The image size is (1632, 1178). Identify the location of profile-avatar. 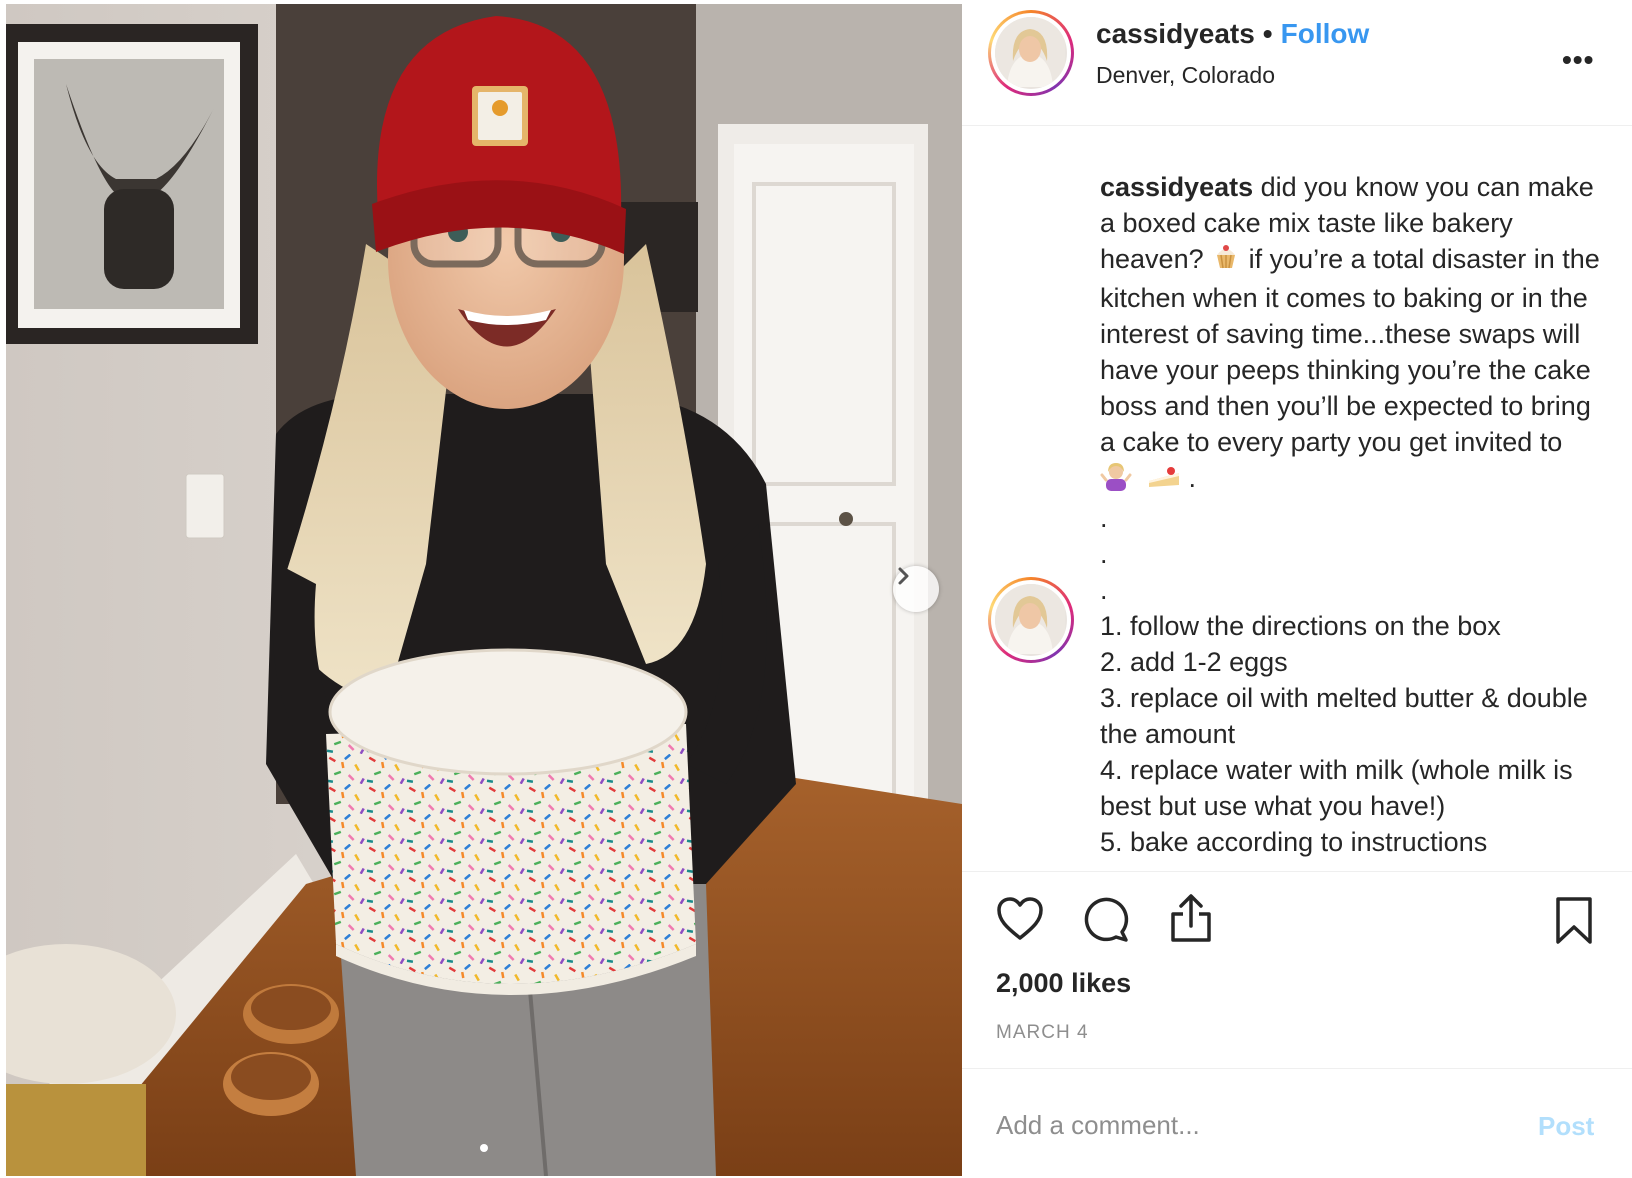
(1031, 53).